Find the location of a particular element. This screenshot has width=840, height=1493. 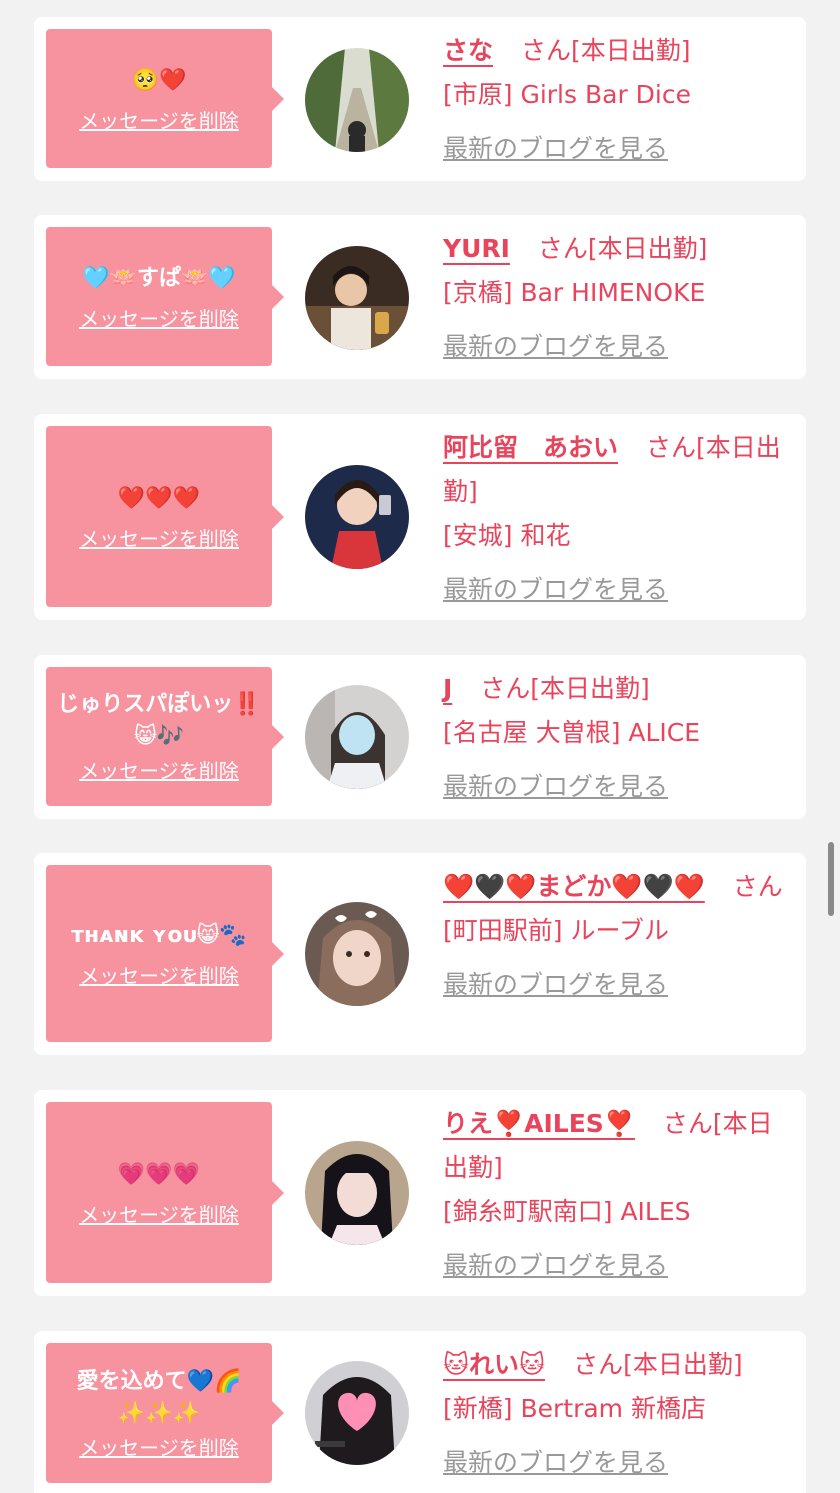

message-text: 💗💗💗 is located at coordinates (159, 1174).